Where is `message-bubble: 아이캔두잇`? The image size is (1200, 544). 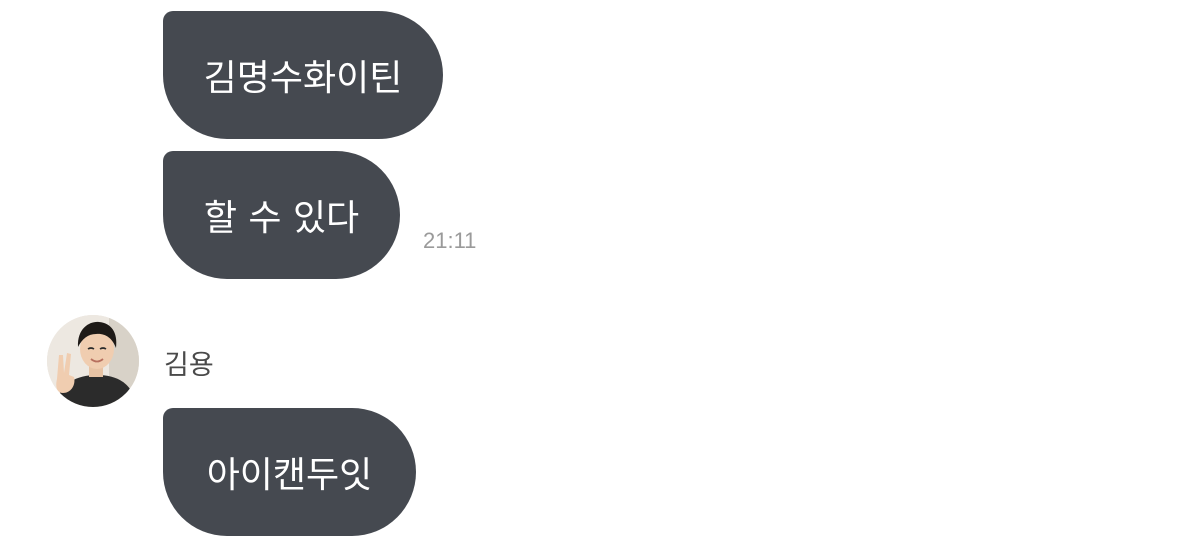
message-bubble: 아이캔두잇 is located at coordinates (289, 472).